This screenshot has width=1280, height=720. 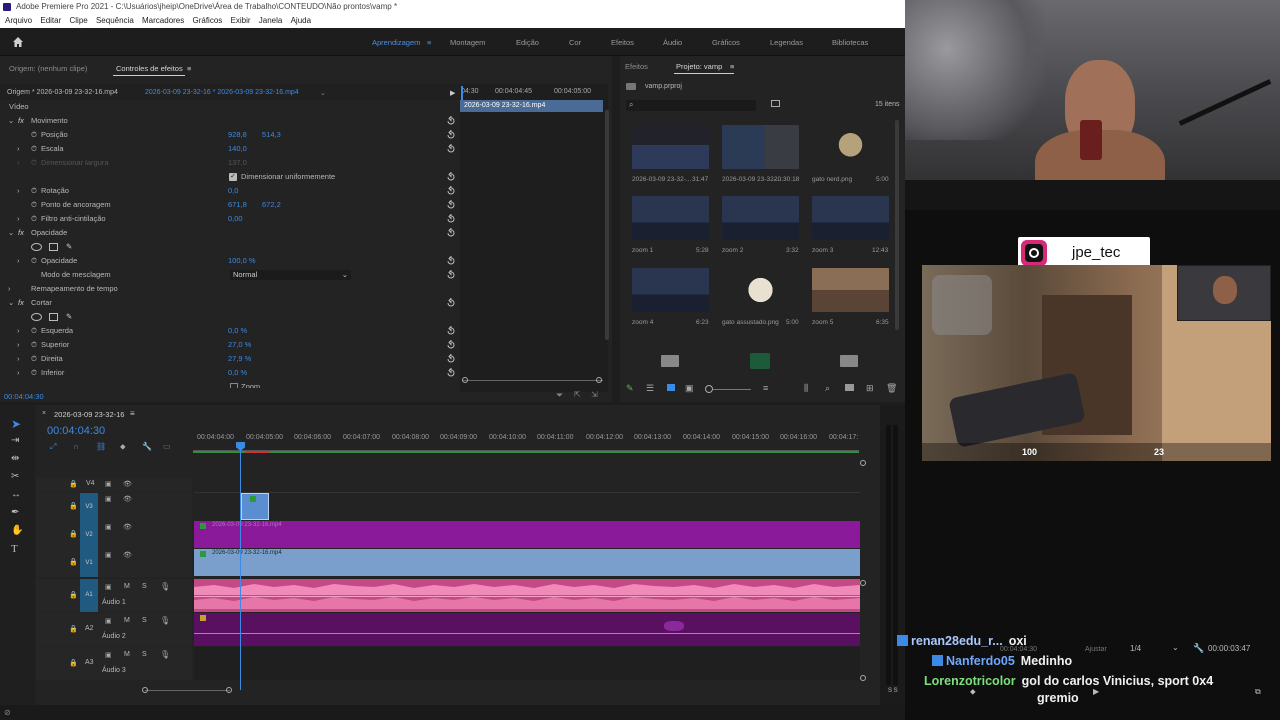 I want to click on track-target-v2: V2, so click(x=89, y=535).